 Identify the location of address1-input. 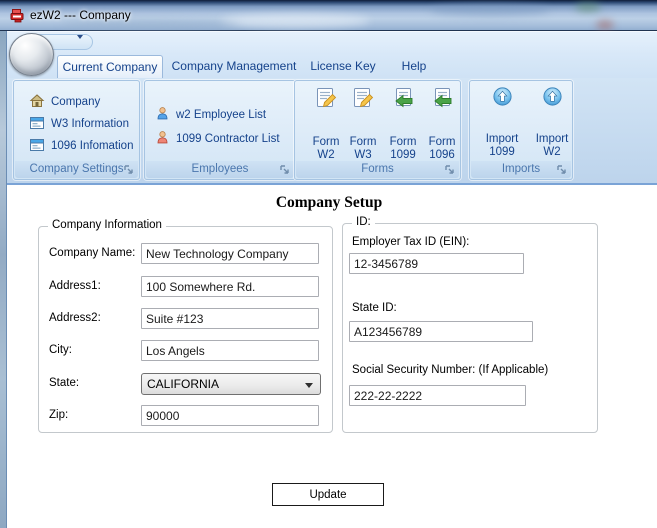
(230, 286).